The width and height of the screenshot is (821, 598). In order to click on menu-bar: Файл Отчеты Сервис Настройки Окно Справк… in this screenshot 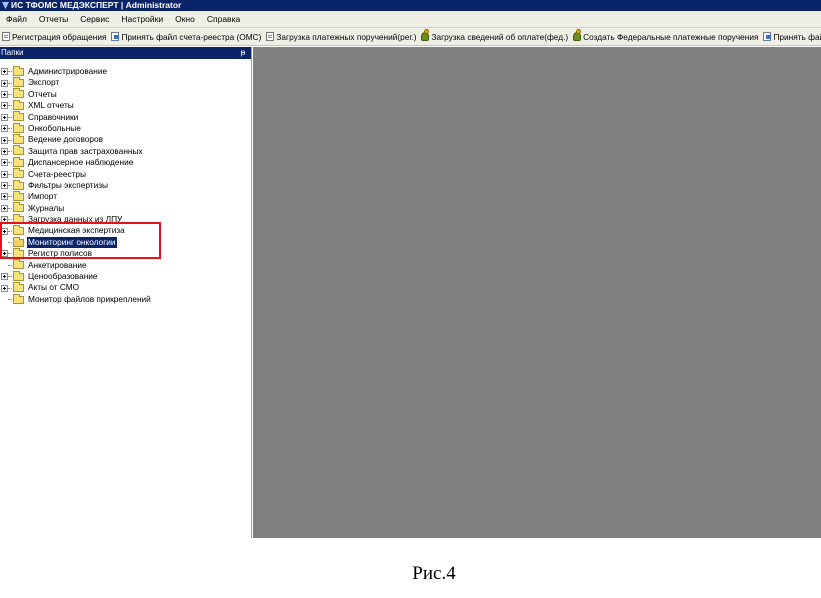, I will do `click(410, 19)`.